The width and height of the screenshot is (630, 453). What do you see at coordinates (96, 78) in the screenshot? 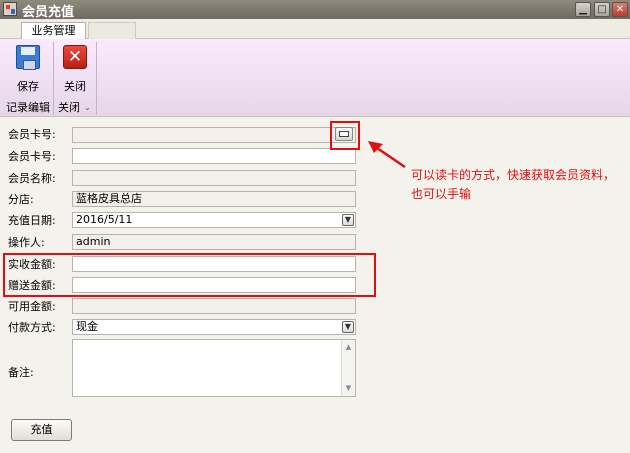
I see `ribbon-group-divider` at bounding box center [96, 78].